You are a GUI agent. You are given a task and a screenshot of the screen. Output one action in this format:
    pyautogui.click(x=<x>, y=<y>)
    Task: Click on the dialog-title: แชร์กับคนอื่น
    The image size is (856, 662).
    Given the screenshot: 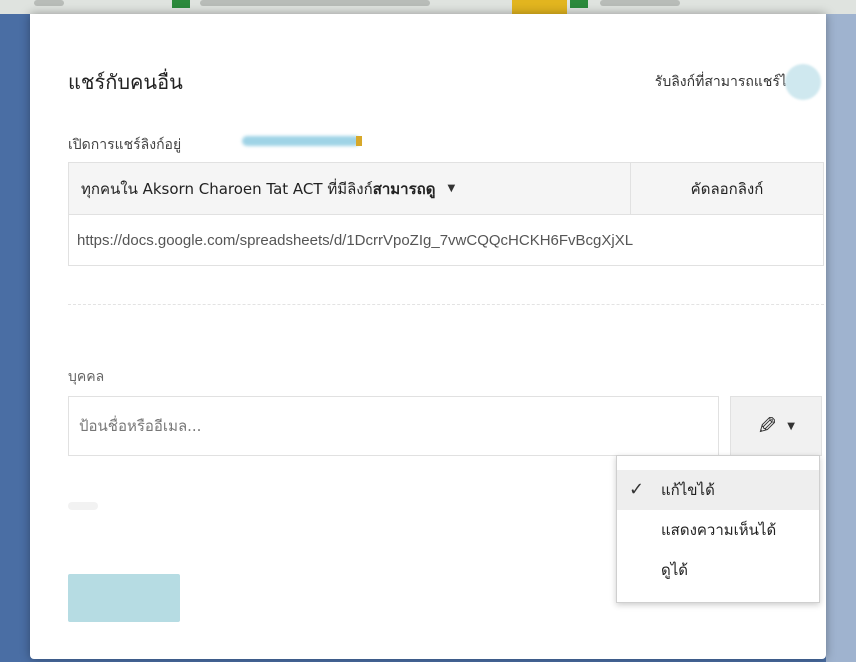 What is the action you would take?
    pyautogui.click(x=125, y=82)
    